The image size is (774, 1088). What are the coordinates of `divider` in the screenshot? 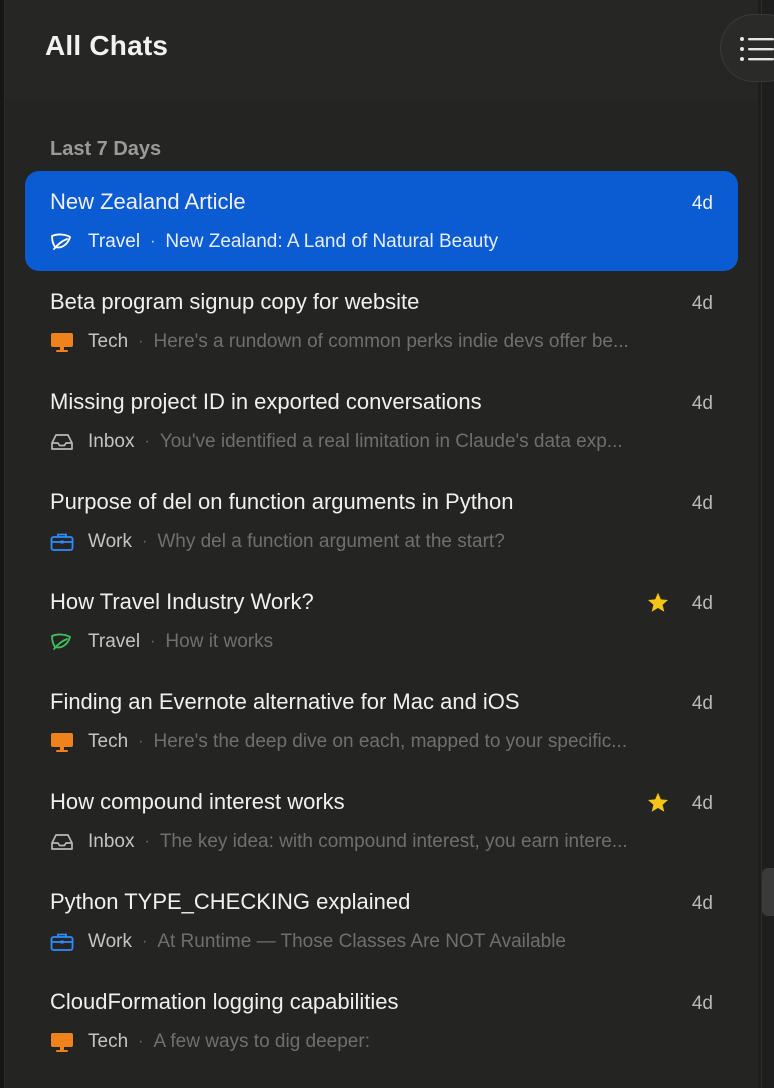 It's located at (761, 544).